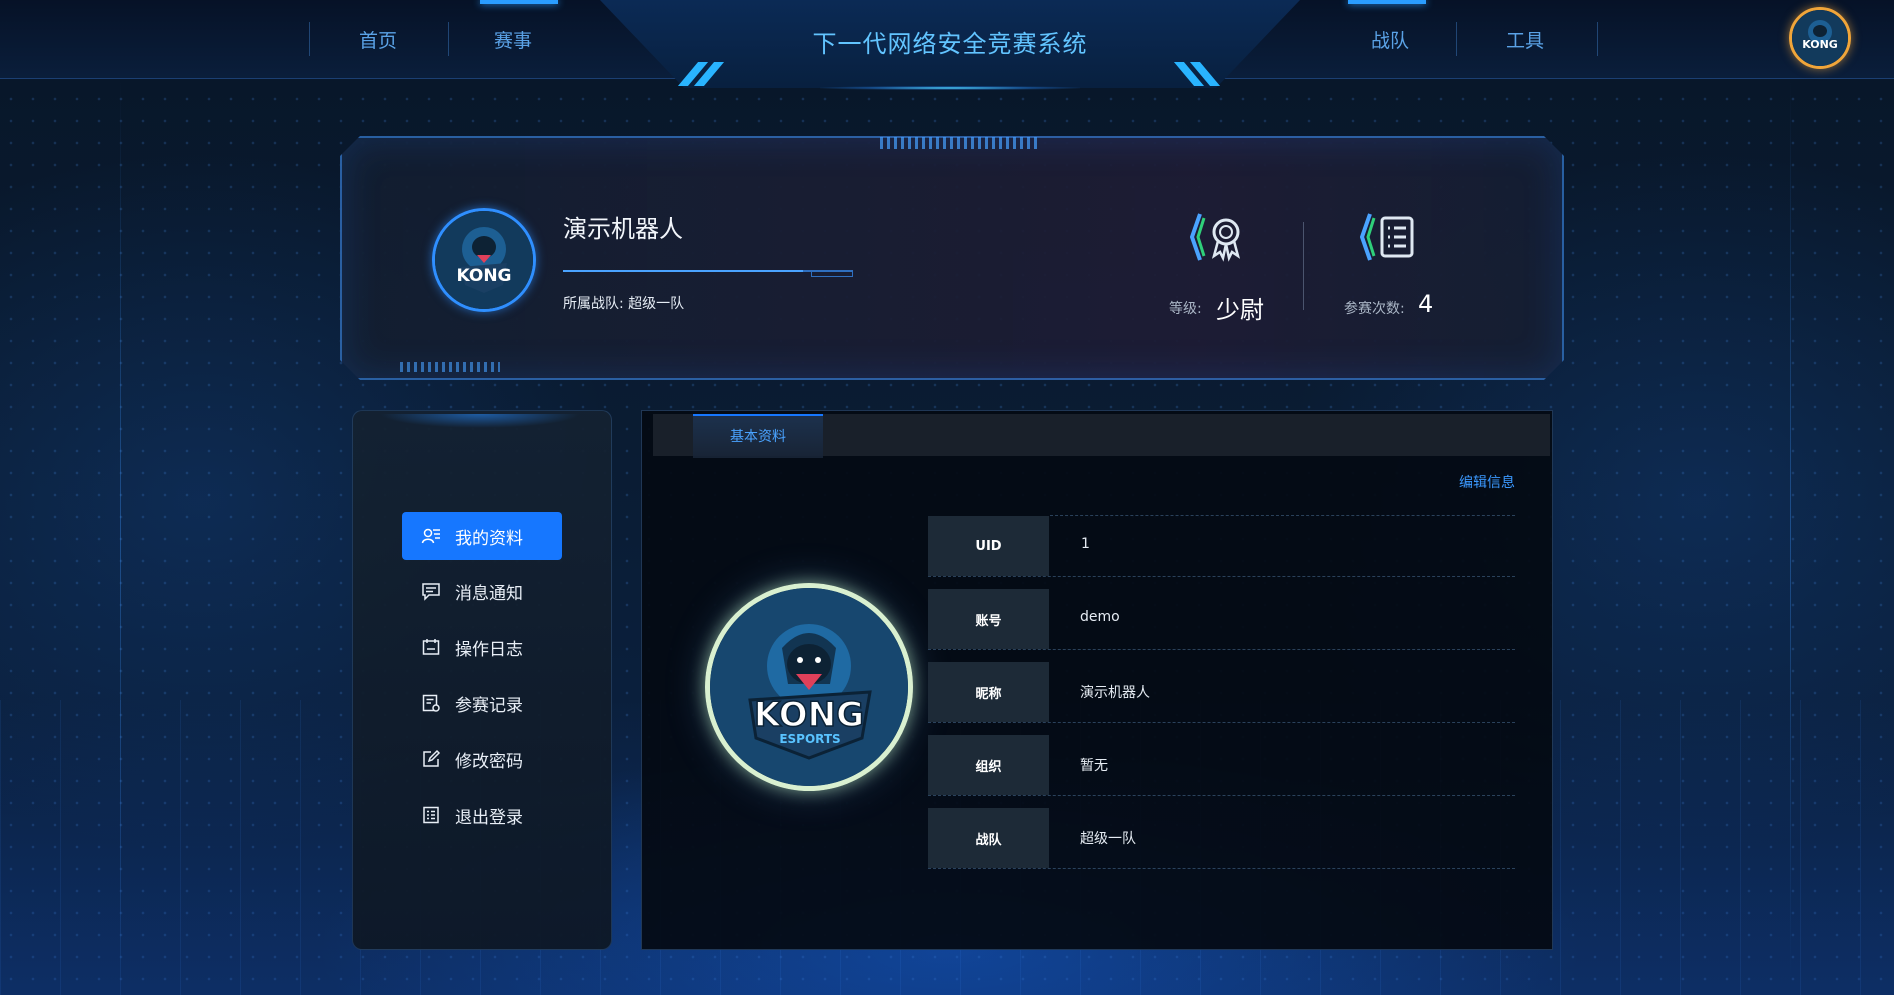 The height and width of the screenshot is (995, 1894). Describe the element at coordinates (1108, 839) in the screenshot. I see `info-value: 超级一队` at that location.